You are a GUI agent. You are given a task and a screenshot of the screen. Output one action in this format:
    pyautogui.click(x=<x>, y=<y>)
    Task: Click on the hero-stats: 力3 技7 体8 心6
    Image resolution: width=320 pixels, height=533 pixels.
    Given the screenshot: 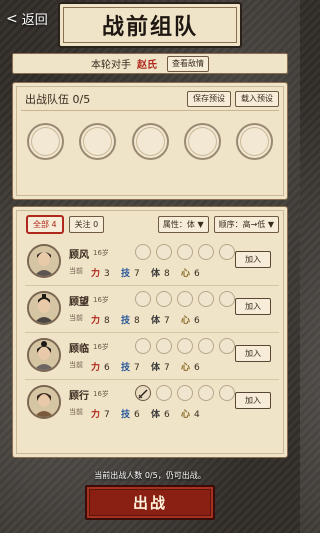 What is the action you would take?
    pyautogui.click(x=151, y=272)
    